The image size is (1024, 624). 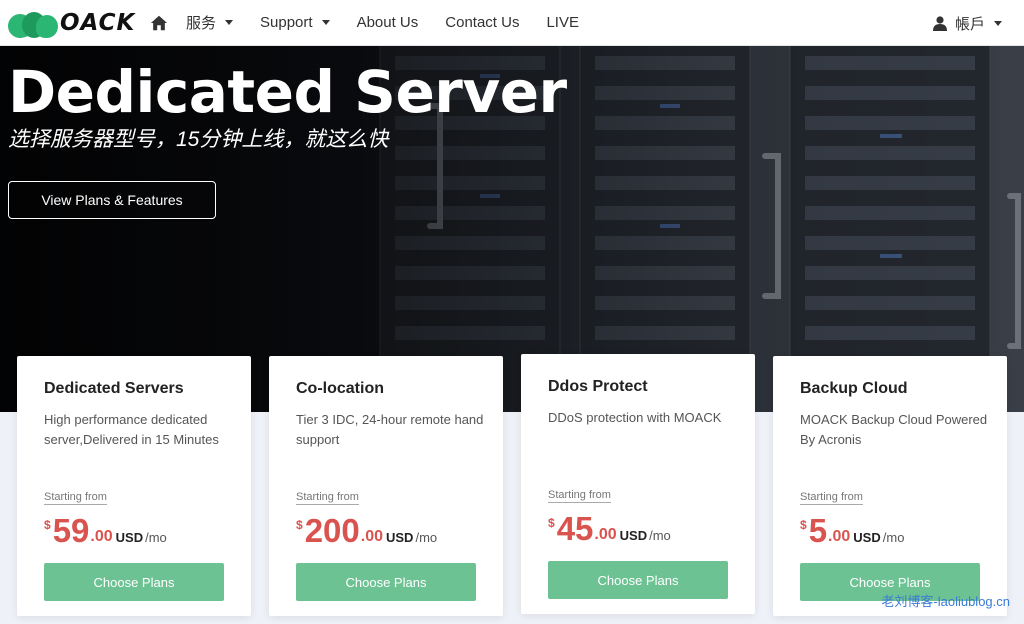 What do you see at coordinates (969, 24) in the screenshot?
I see `account-label: 帳戶` at bounding box center [969, 24].